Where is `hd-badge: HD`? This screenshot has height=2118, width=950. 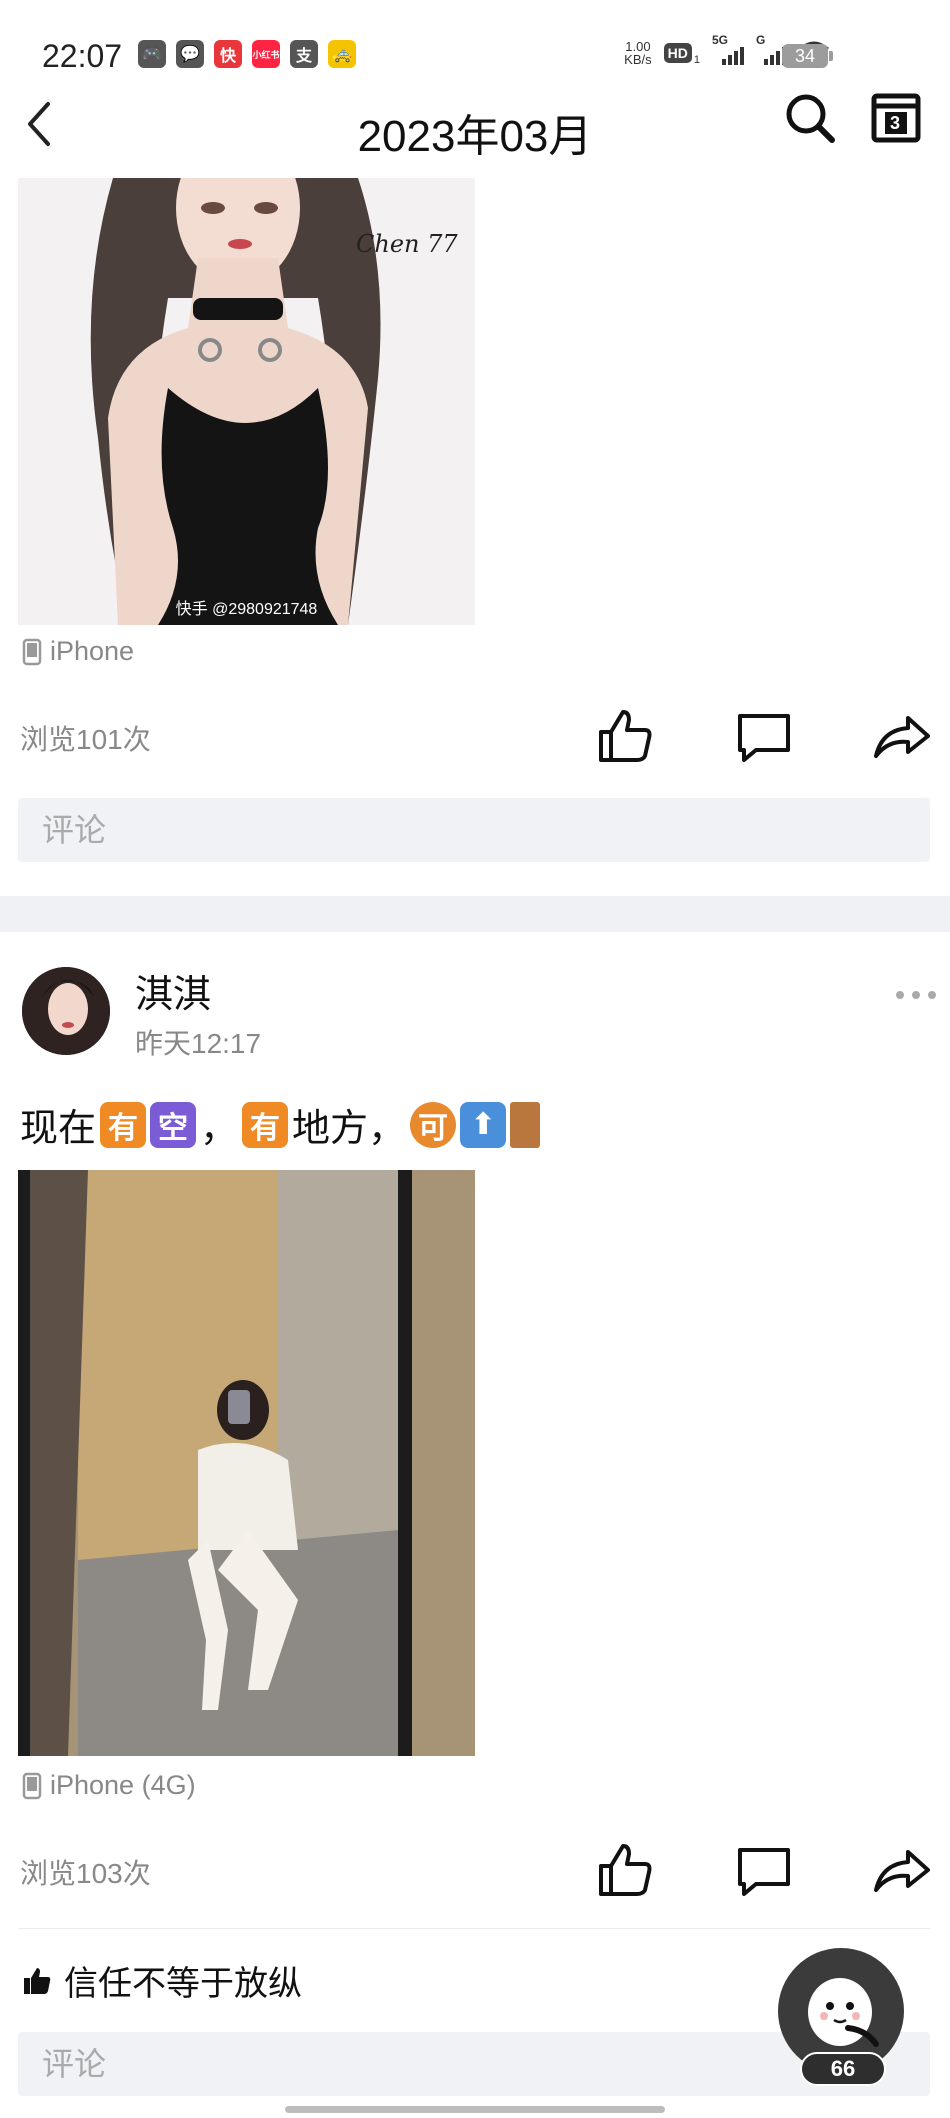
hd-badge: HD is located at coordinates (677, 53).